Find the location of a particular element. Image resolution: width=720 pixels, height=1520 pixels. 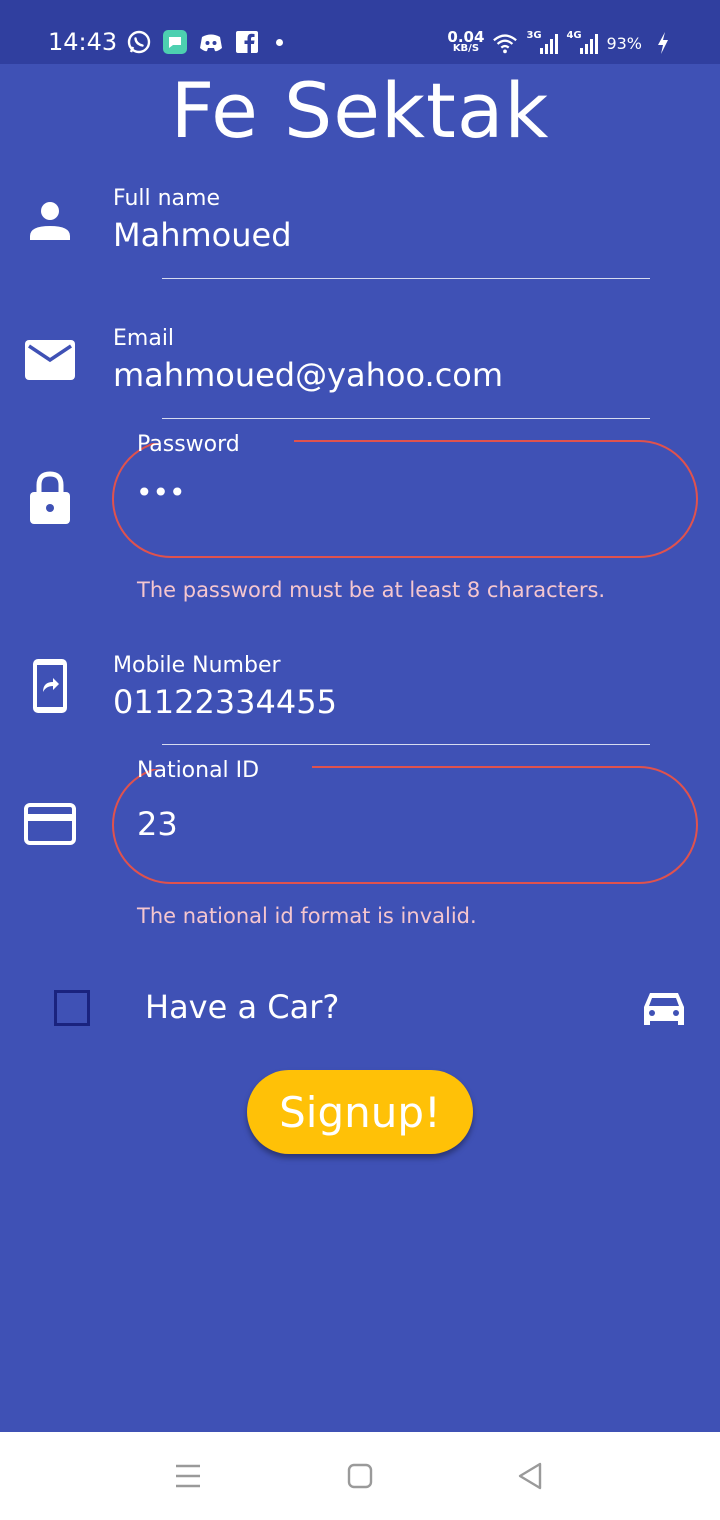

system-status: 0.04 KB/S 3G 4G 93% is located at coordinates (561, 43).